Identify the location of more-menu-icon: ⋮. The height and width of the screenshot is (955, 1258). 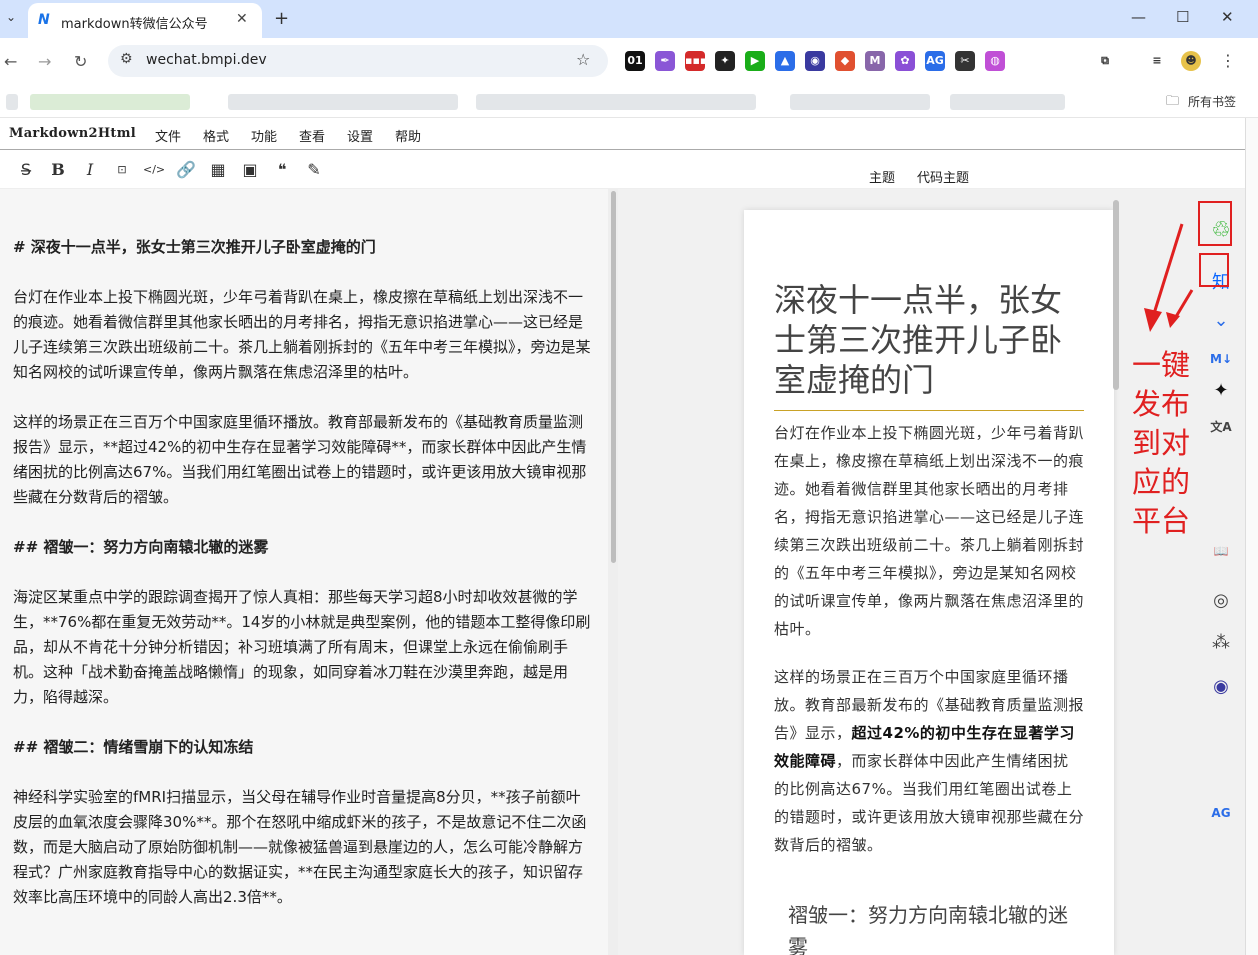
(1228, 60).